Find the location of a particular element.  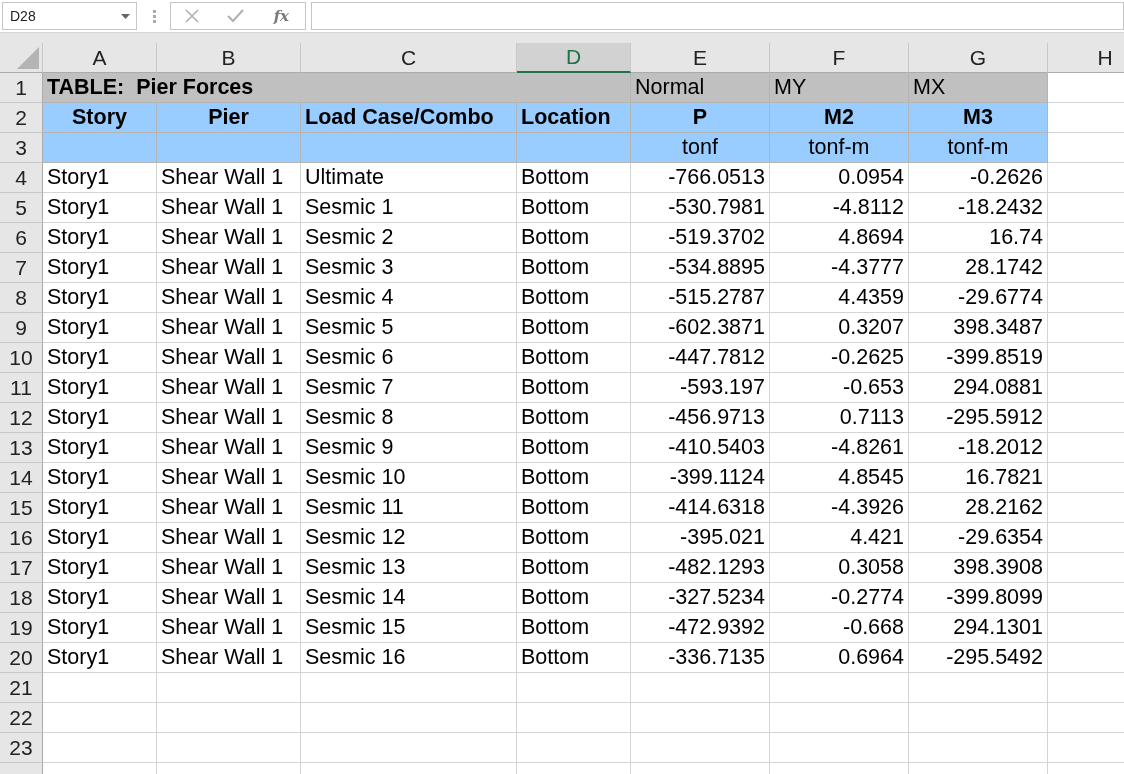

table-cell: Sesmic 1 is located at coordinates (409, 208).